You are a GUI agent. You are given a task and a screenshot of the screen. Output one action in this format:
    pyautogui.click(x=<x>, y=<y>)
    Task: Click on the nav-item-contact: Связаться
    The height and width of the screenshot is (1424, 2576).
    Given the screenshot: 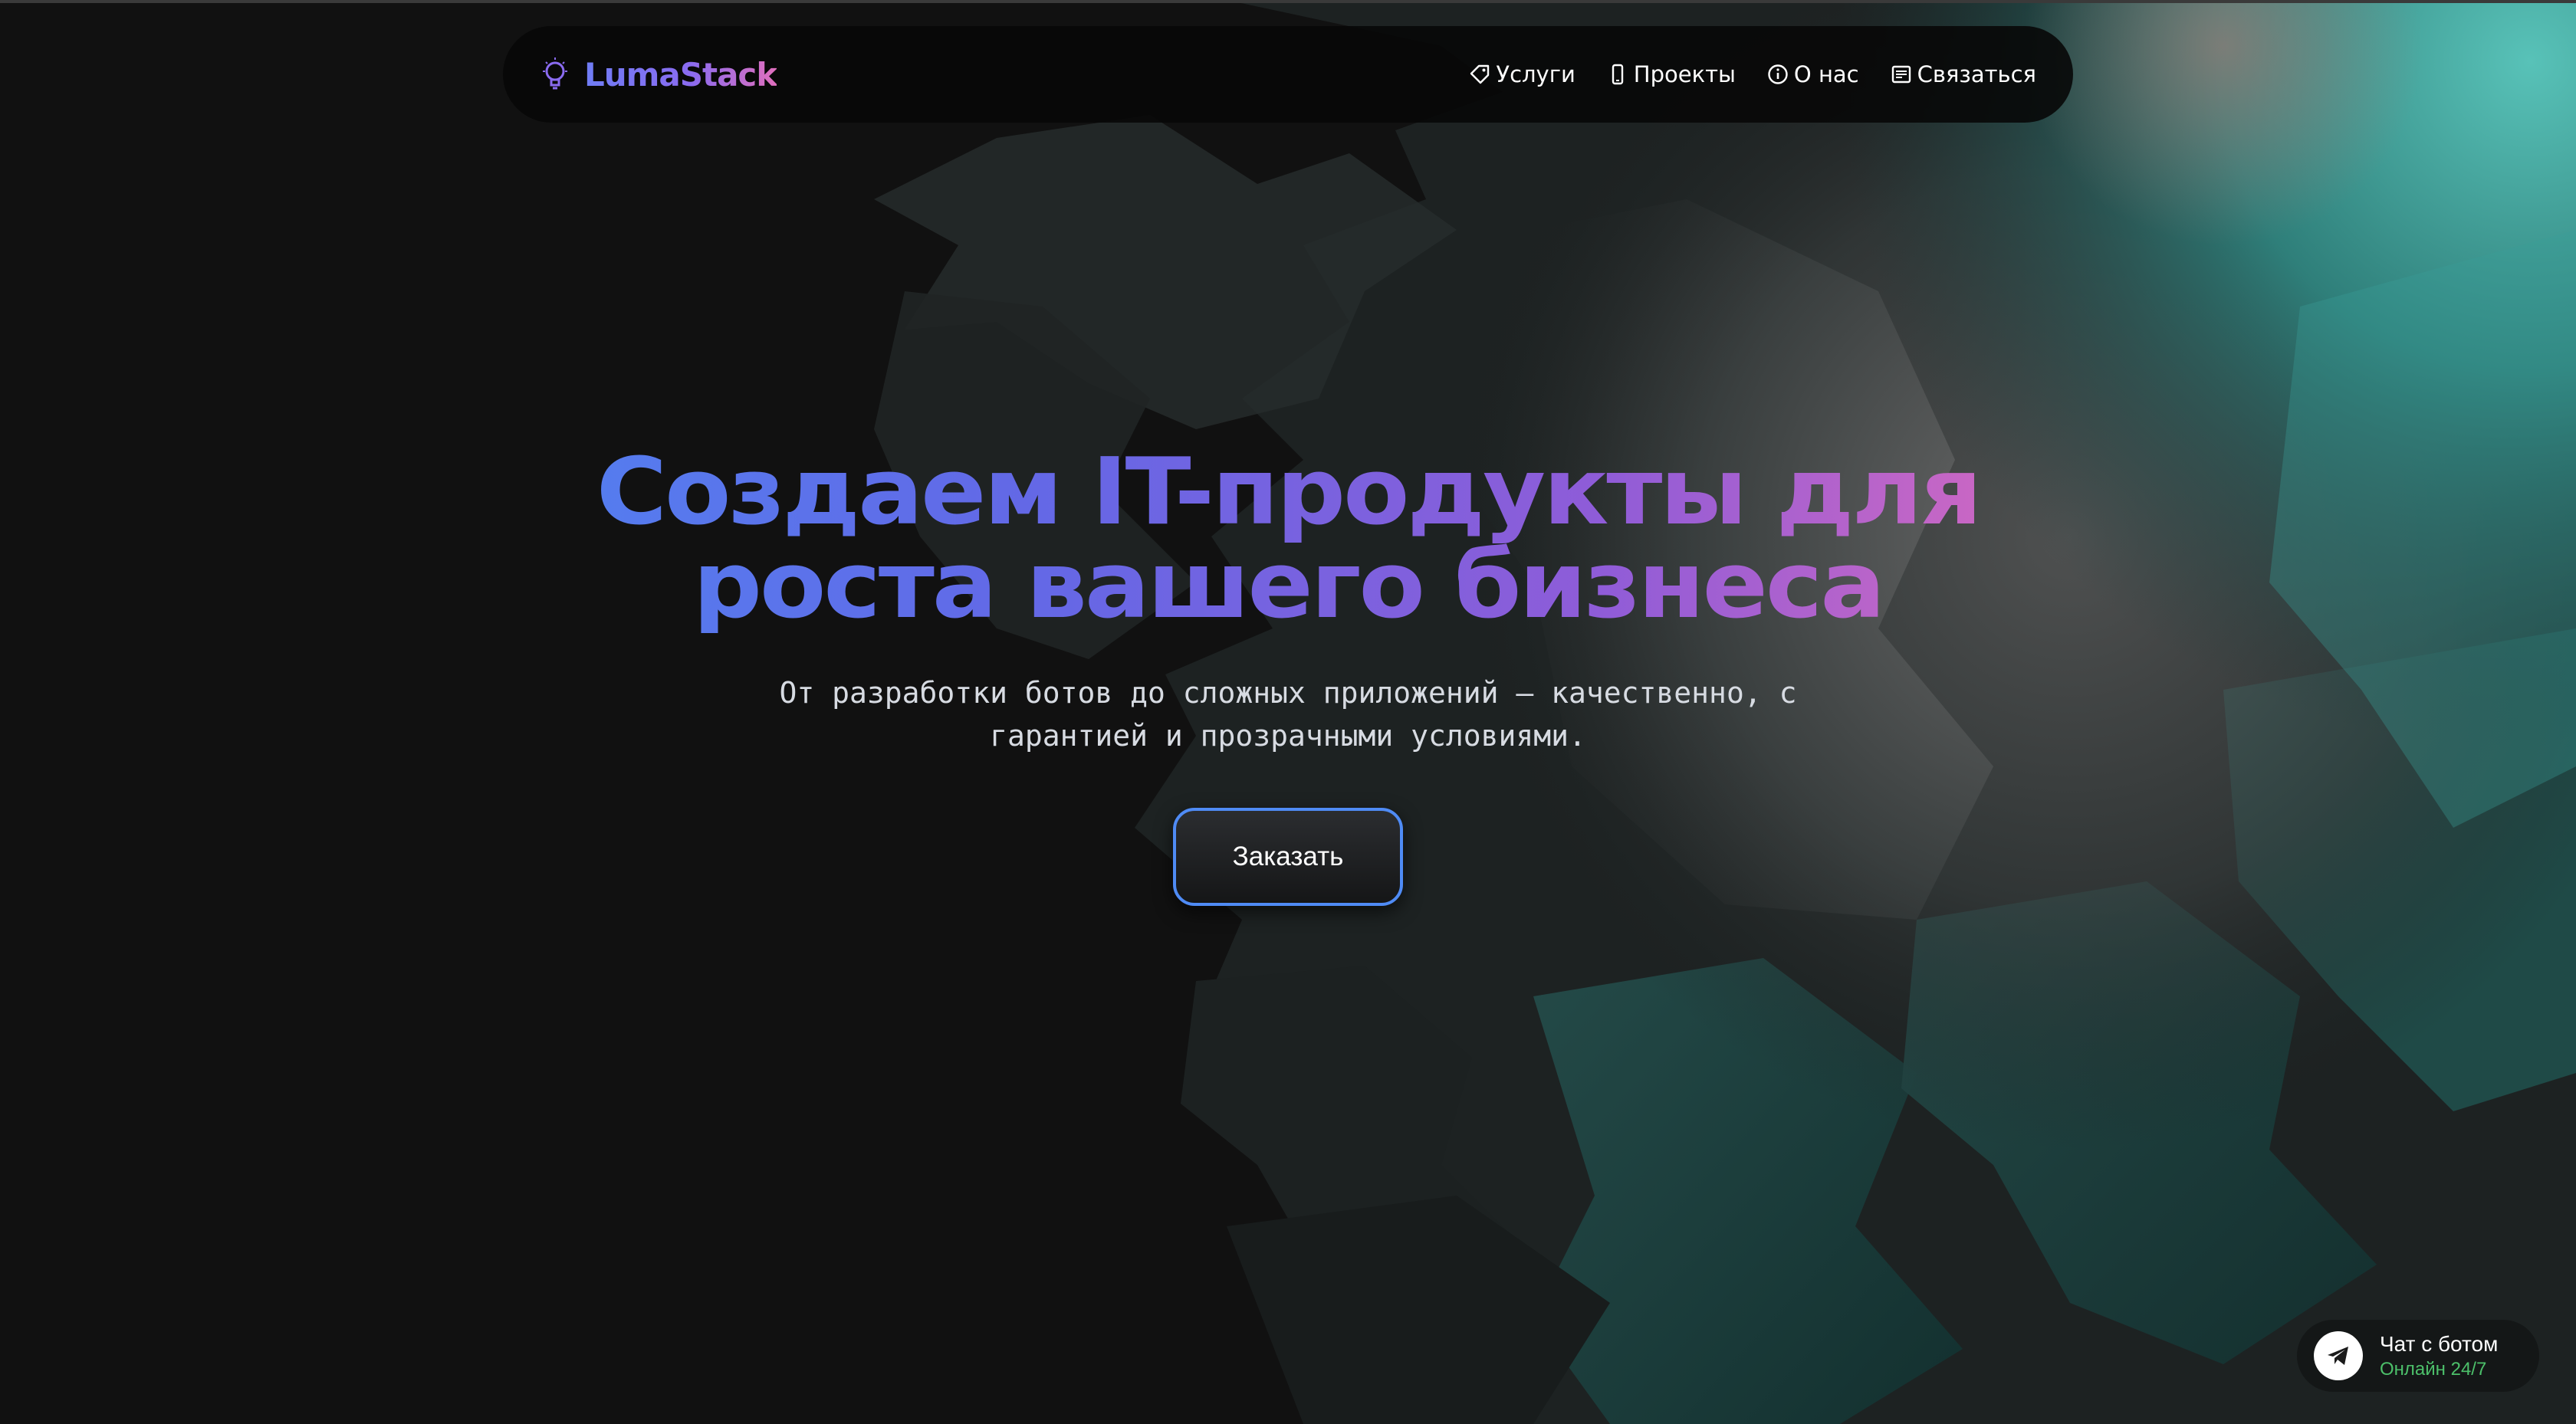 What is the action you would take?
    pyautogui.click(x=1963, y=74)
    